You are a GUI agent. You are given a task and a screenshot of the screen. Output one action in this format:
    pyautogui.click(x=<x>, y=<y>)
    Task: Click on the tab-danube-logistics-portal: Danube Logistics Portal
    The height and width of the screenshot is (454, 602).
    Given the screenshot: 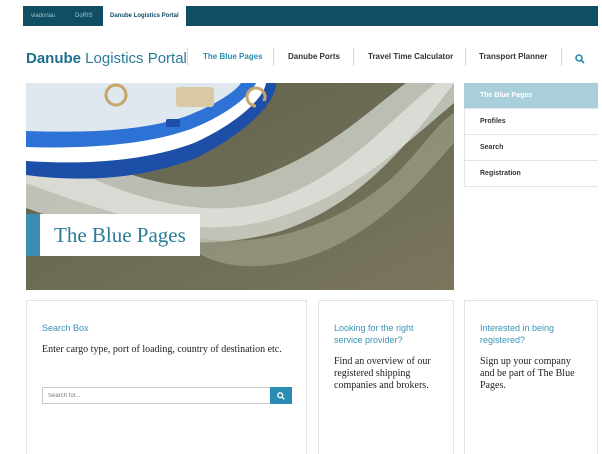 What is the action you would take?
    pyautogui.click(x=144, y=16)
    